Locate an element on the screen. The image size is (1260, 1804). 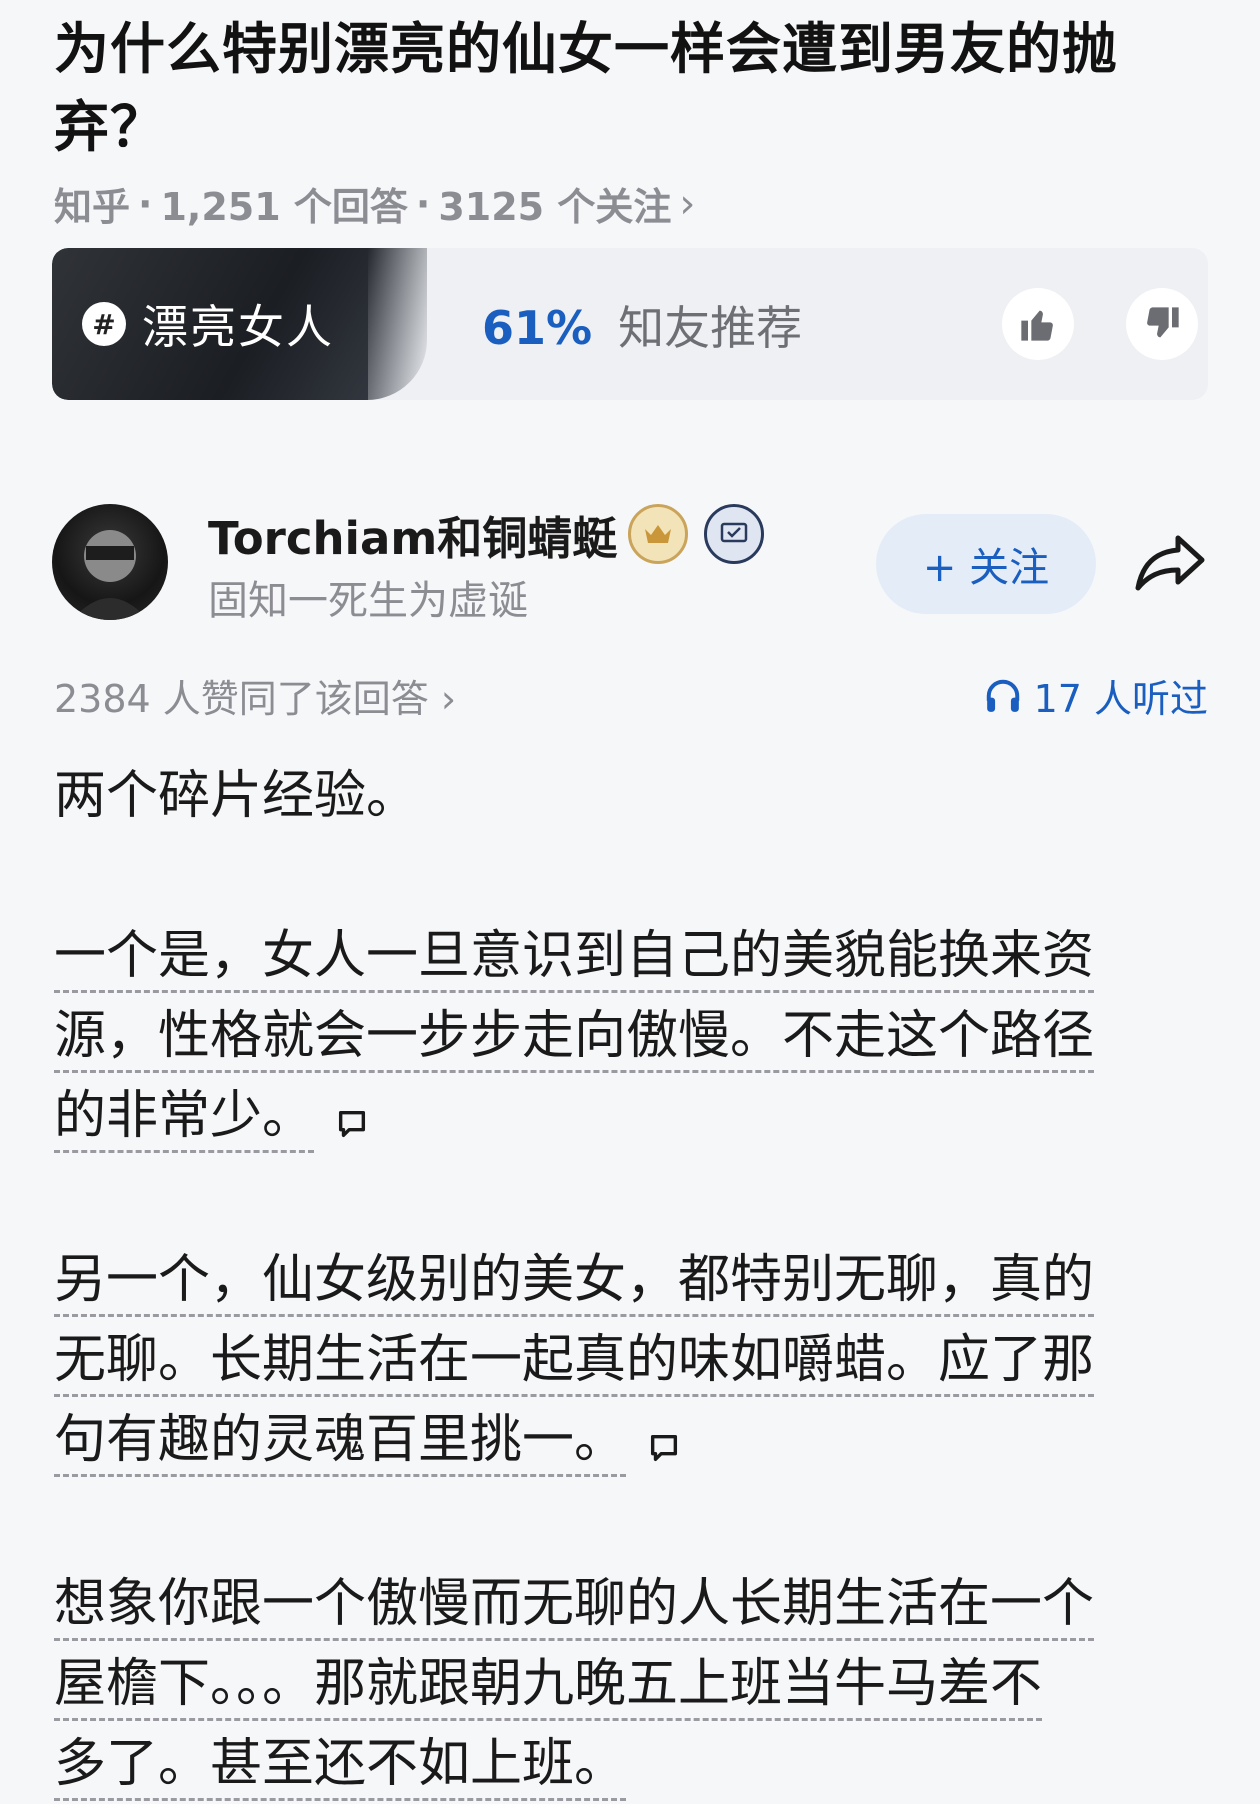
question-title: 为什么特别漂亮的仙女一样会遭到男友的抛弃？ is located at coordinates (634, 88).